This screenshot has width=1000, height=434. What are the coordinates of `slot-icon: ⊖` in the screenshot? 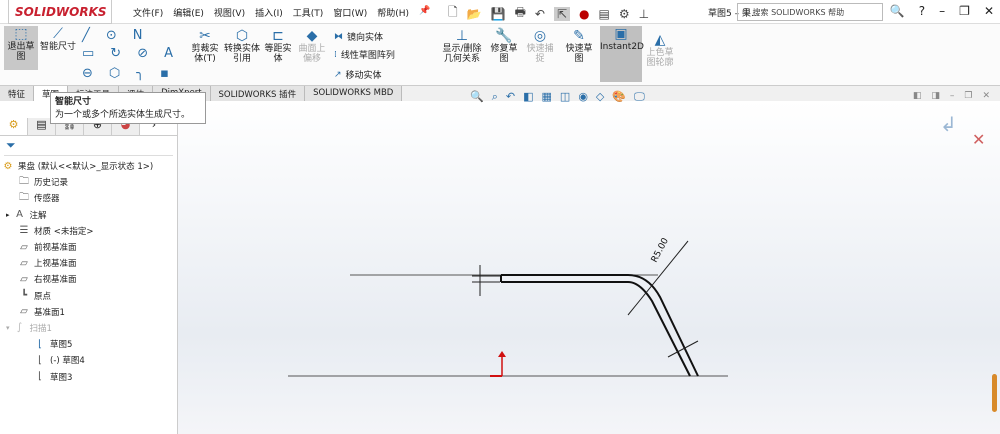 It's located at (87, 73).